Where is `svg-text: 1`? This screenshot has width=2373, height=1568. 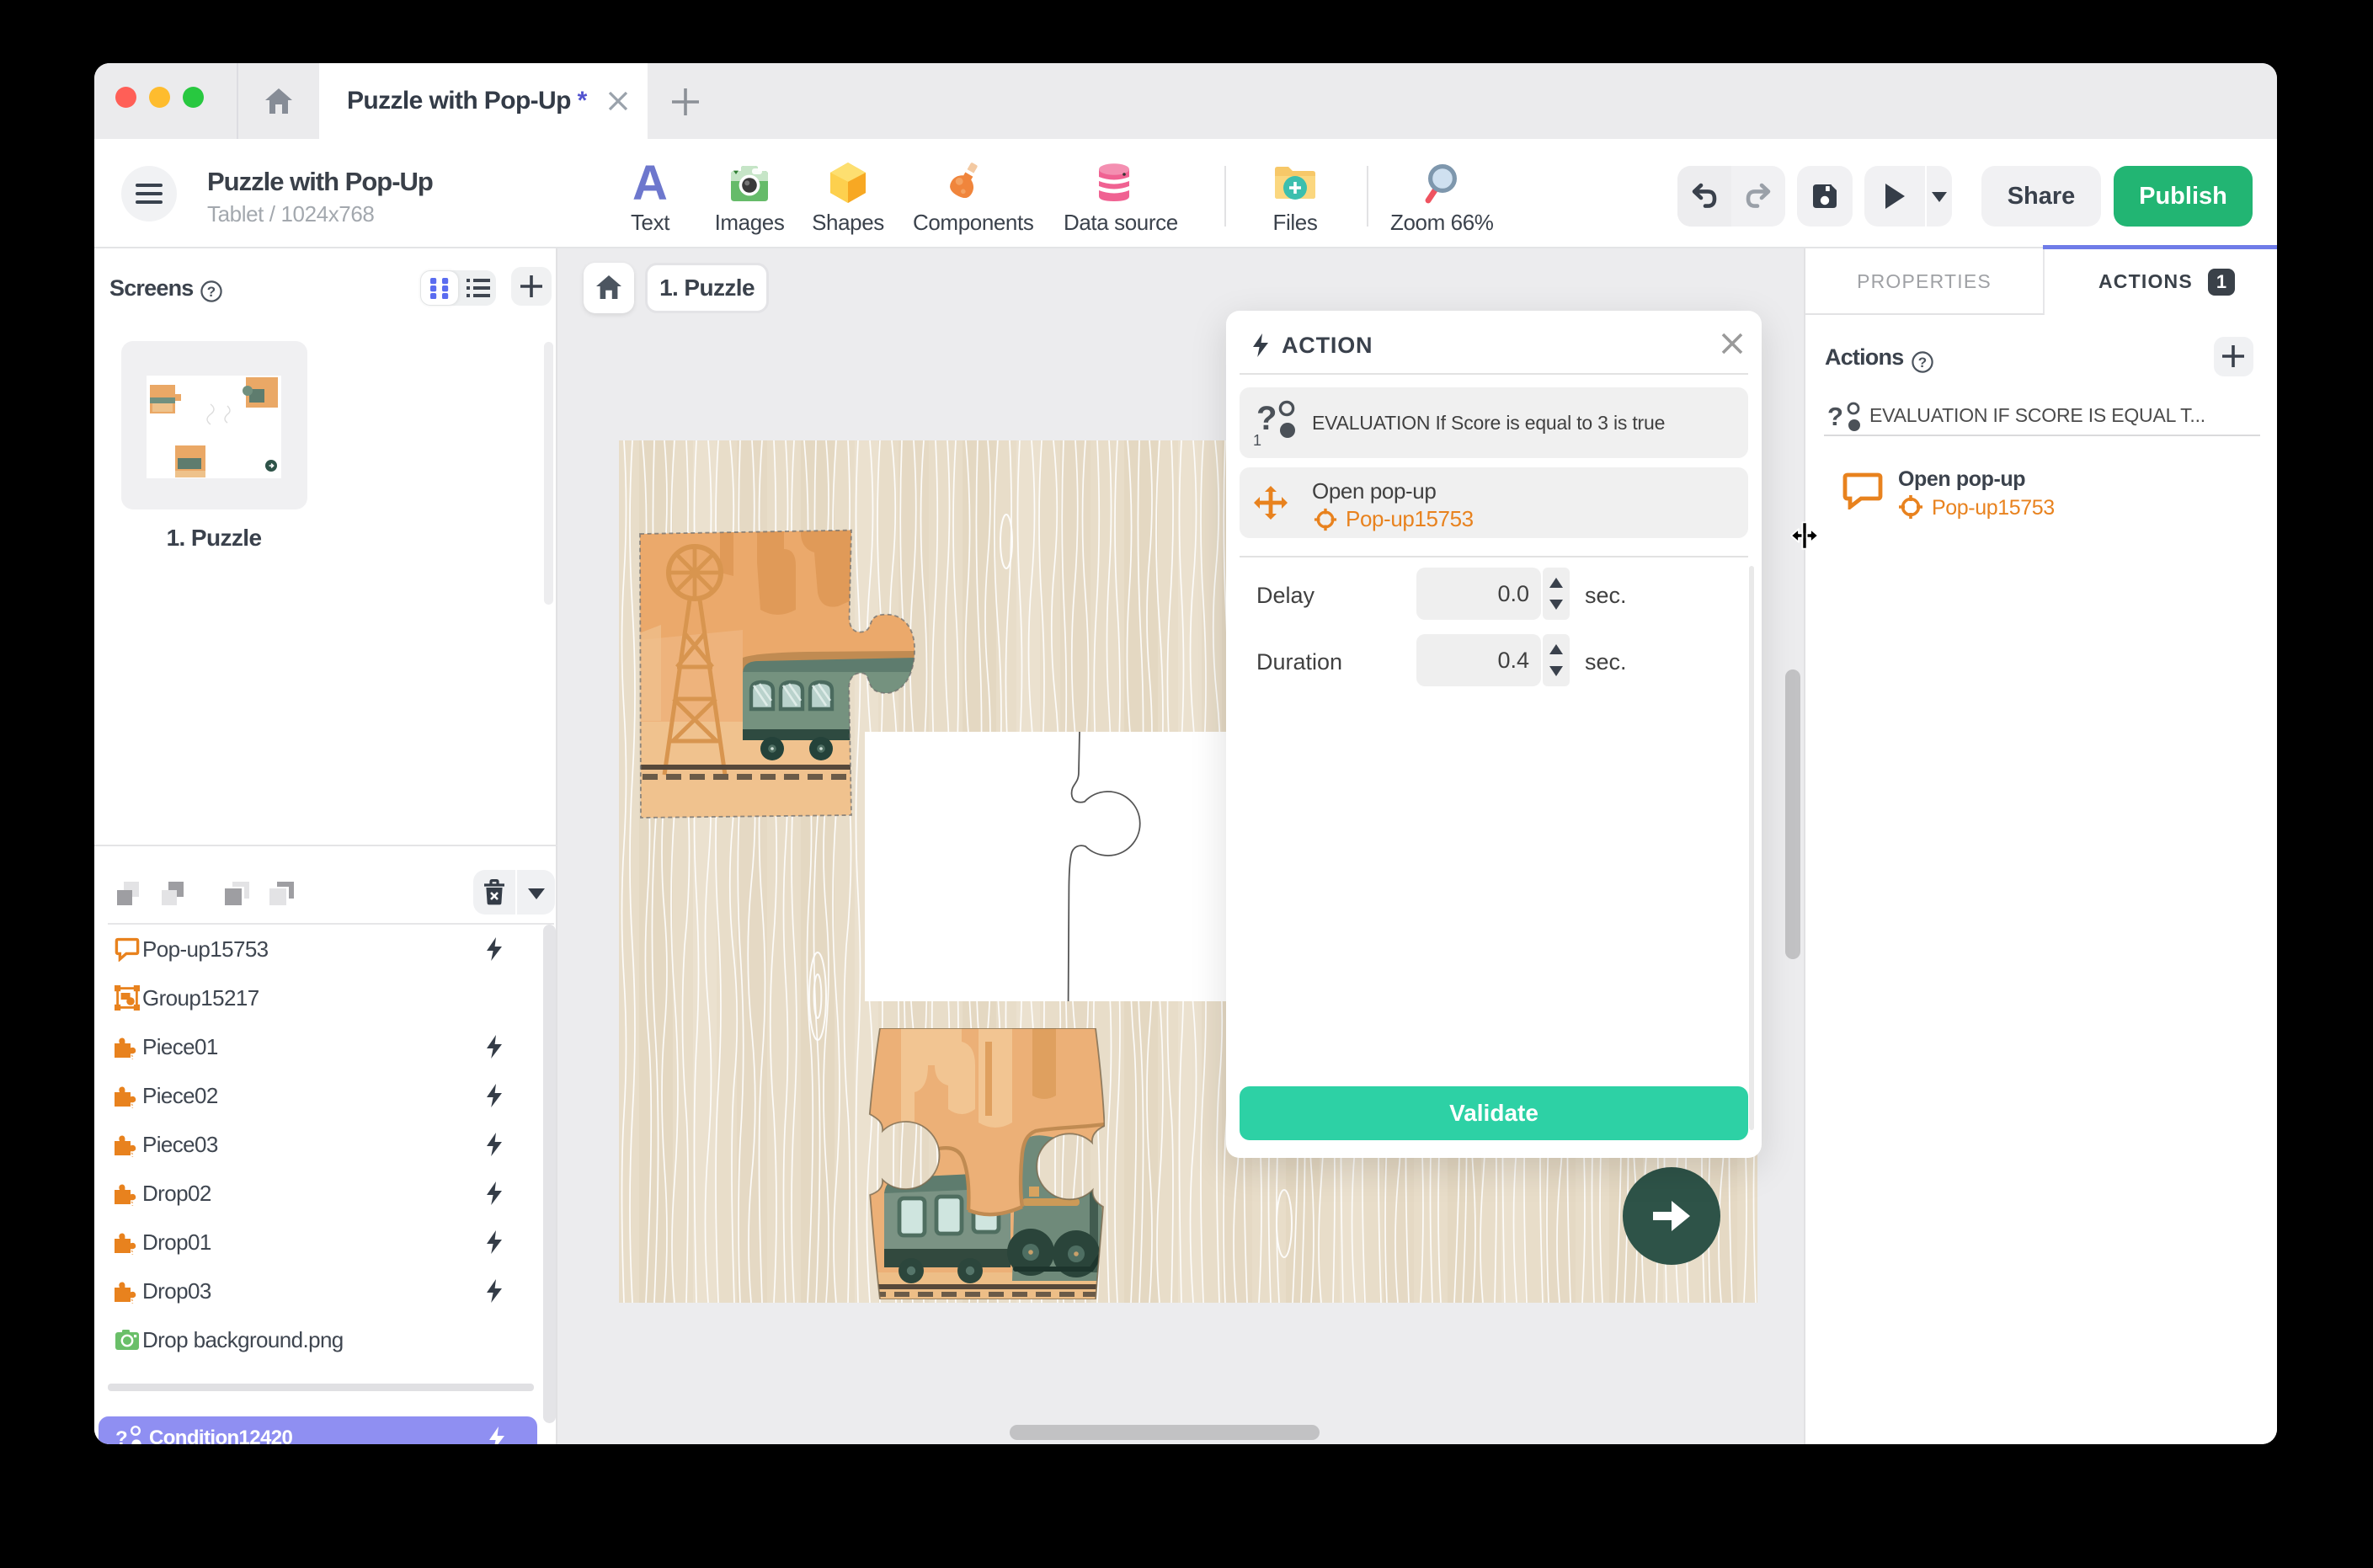
svg-text: 1 is located at coordinates (1257, 439).